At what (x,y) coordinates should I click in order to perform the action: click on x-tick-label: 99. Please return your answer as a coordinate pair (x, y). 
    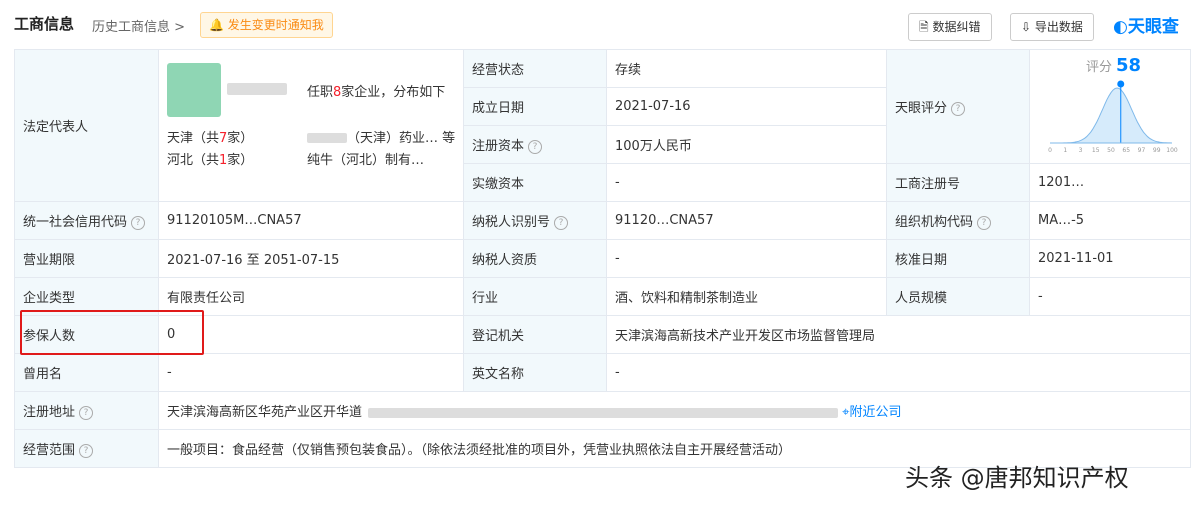
    Looking at the image, I should click on (1157, 150).